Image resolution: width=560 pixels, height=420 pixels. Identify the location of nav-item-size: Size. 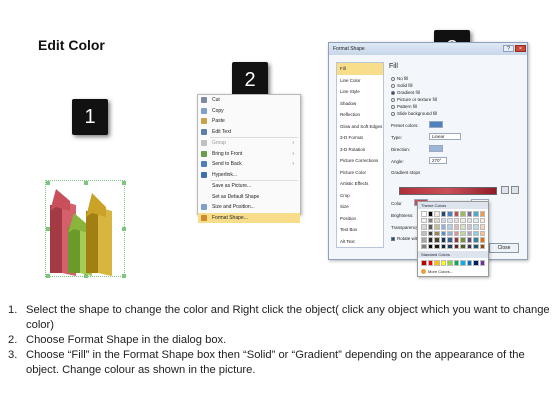
(360, 207).